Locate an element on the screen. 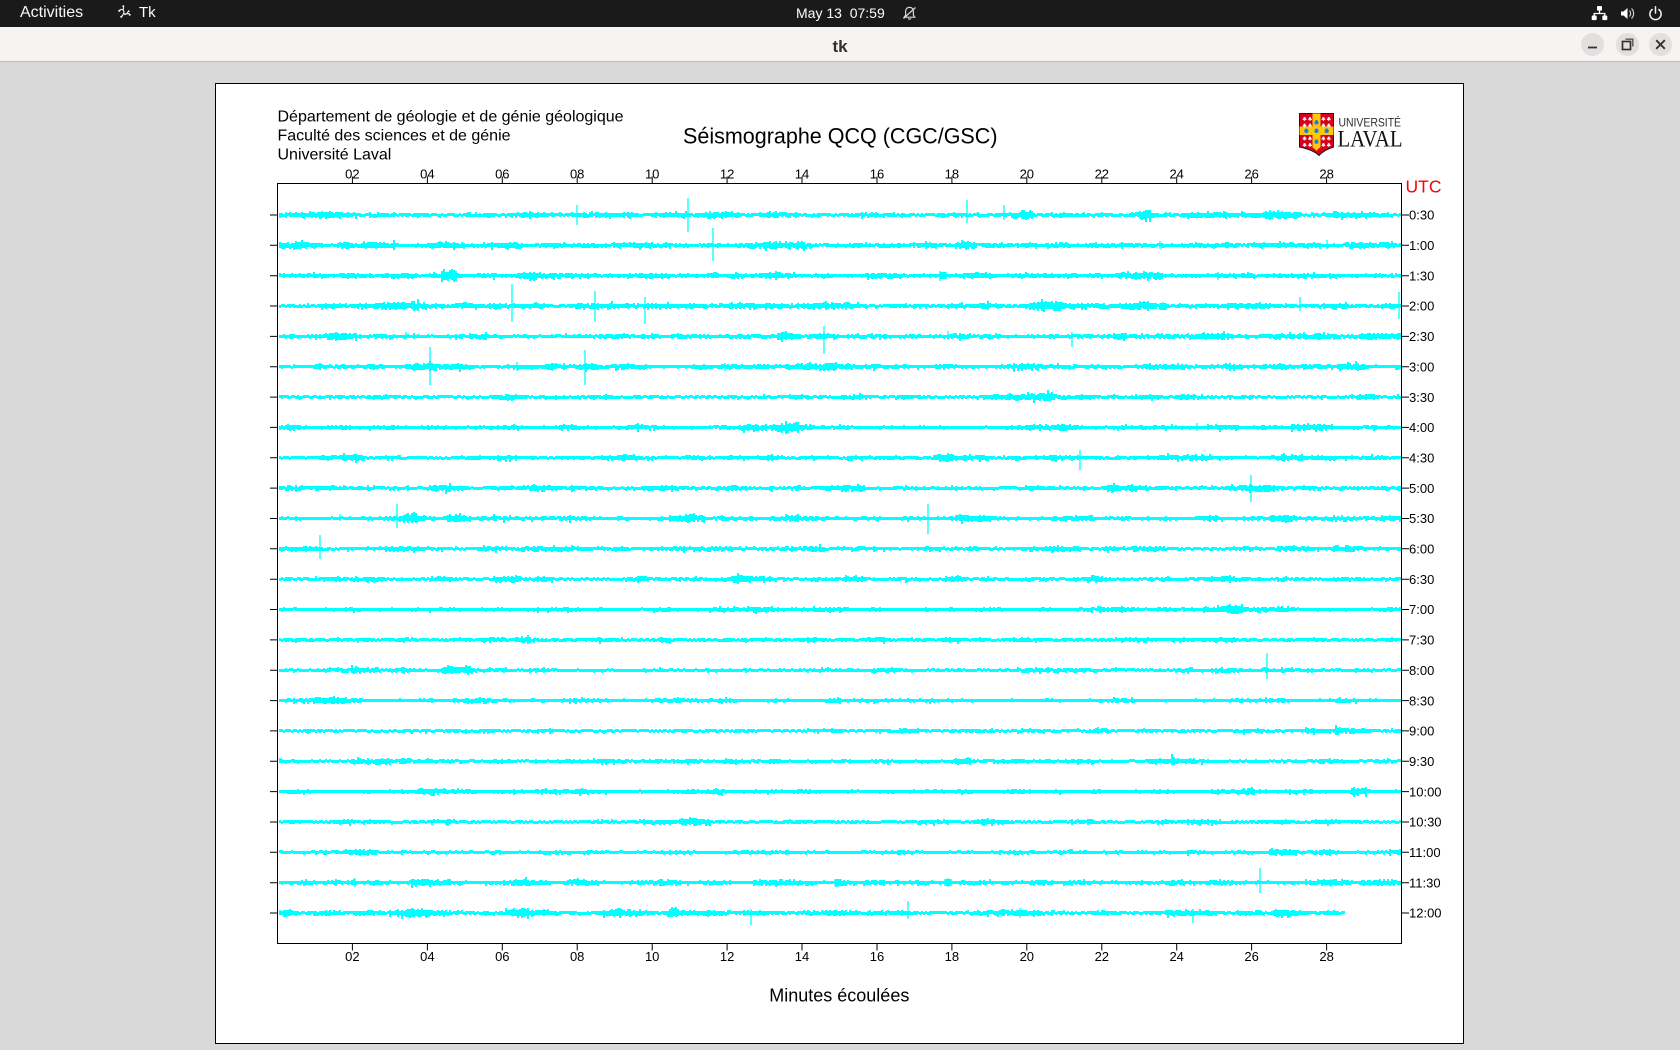 The height and width of the screenshot is (1050, 1680). svg-text: 6:30 is located at coordinates (1421, 579).